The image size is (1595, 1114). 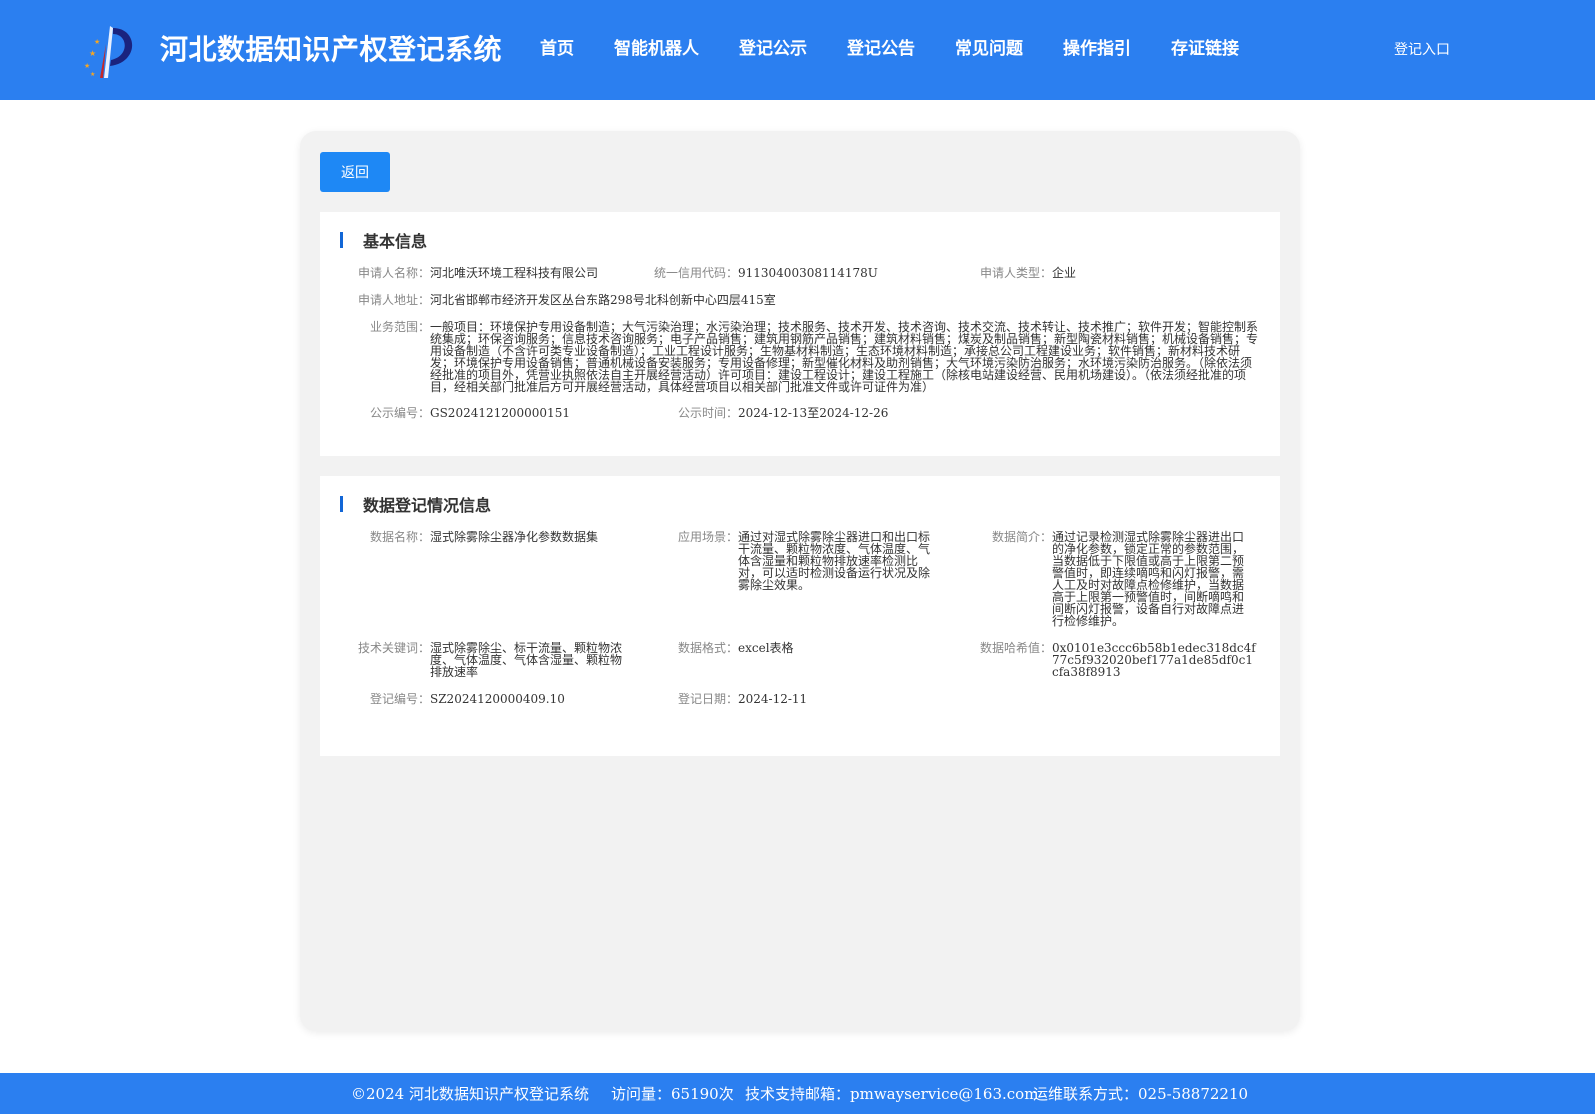 I want to click on credit-code-value: 91130400308114178U, so click(x=808, y=273).